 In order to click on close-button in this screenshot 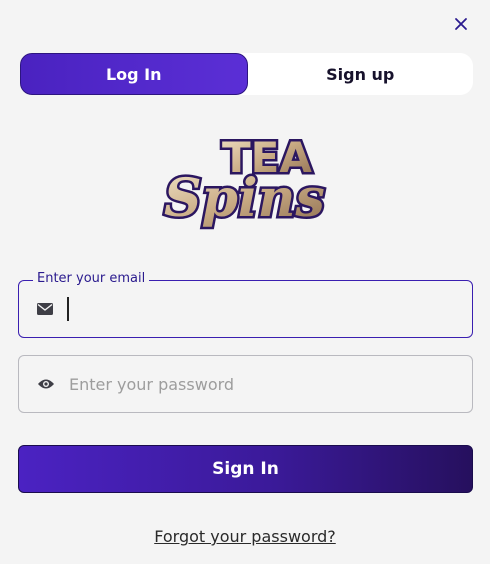, I will do `click(461, 24)`.